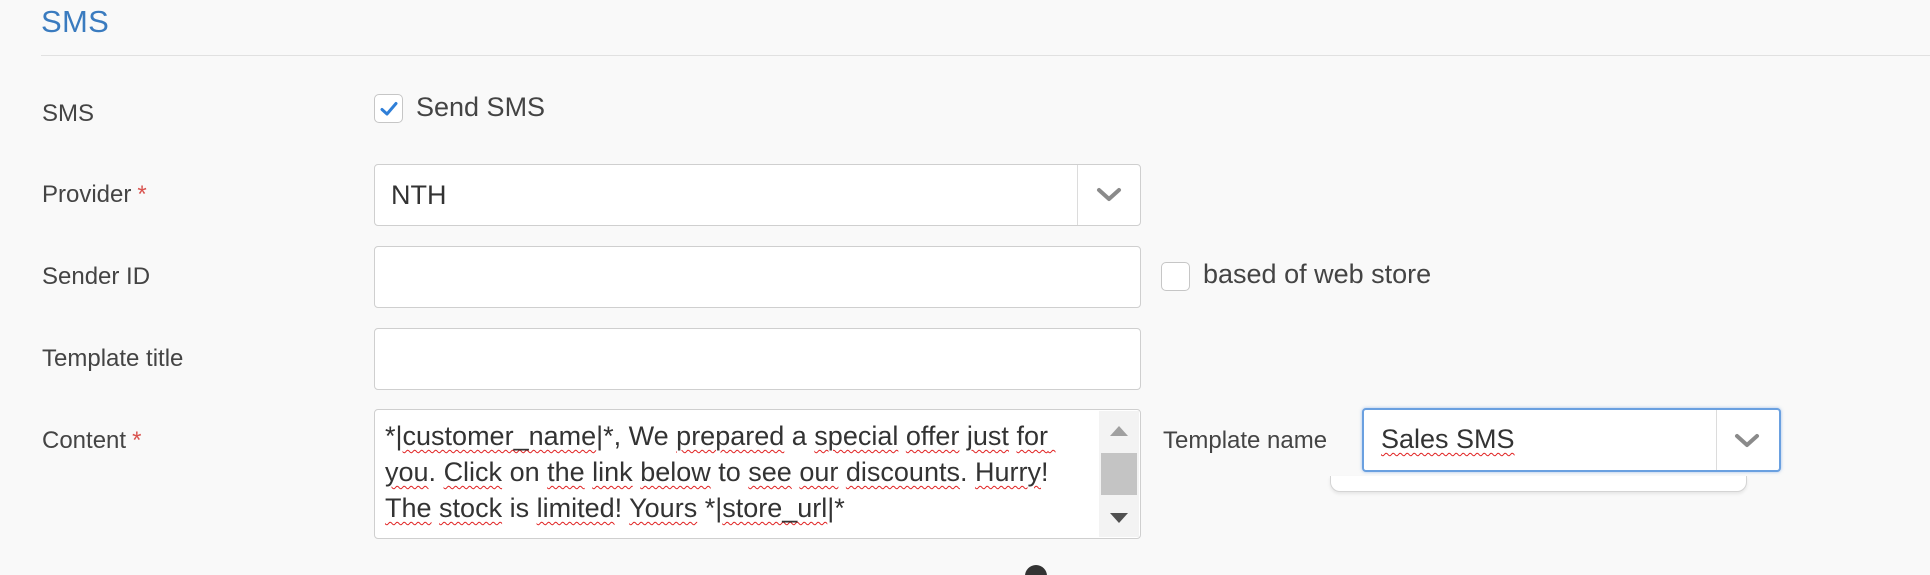 The height and width of the screenshot is (575, 1930). I want to click on spellcheck-word: the, so click(566, 472).